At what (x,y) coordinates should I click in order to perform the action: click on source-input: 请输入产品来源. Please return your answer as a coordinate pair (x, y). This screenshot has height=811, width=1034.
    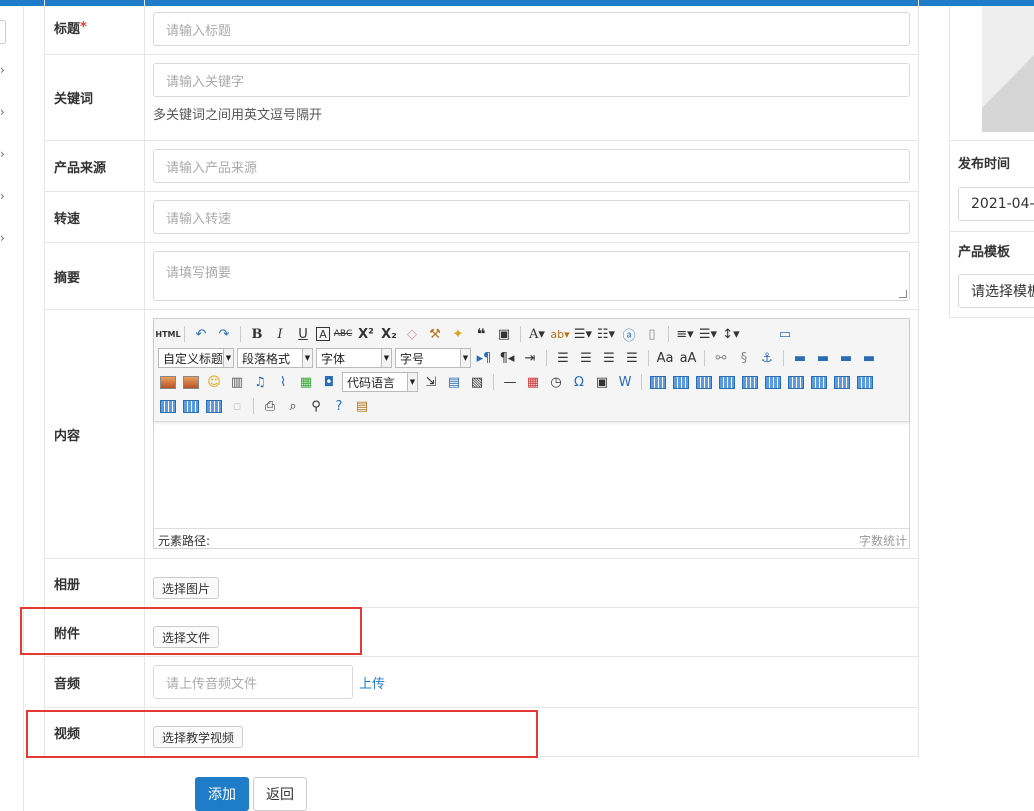
    Looking at the image, I should click on (531, 166).